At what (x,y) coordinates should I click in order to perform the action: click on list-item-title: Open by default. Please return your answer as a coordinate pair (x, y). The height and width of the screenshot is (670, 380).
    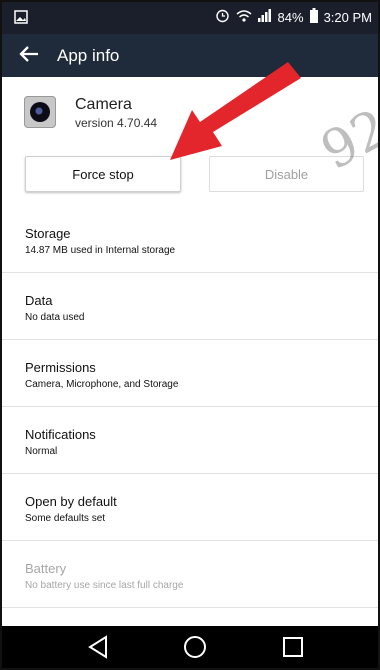
    Looking at the image, I should click on (71, 501).